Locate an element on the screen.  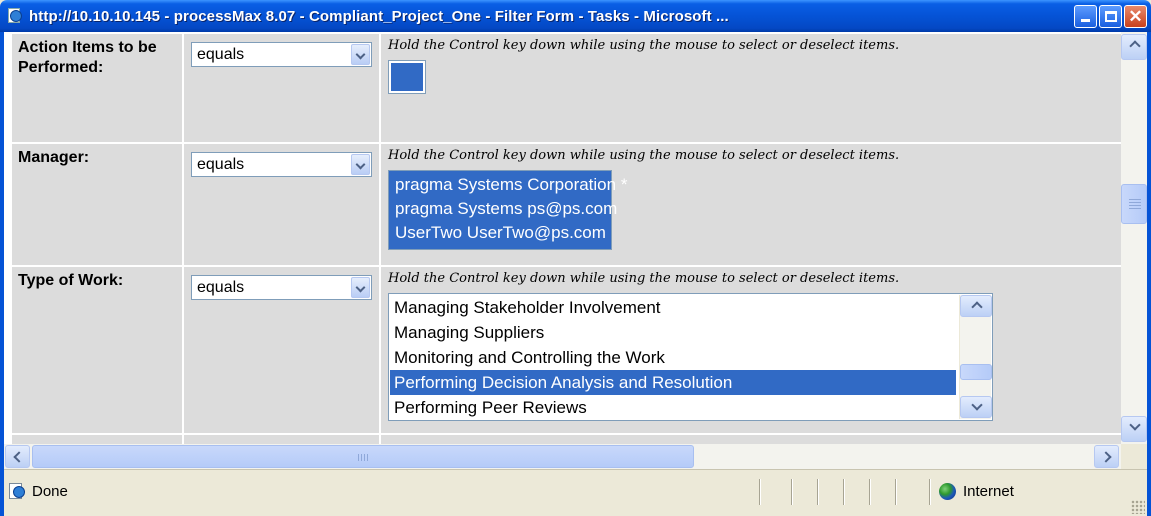
scroll-left-arrow-icon is located at coordinates (17, 456).